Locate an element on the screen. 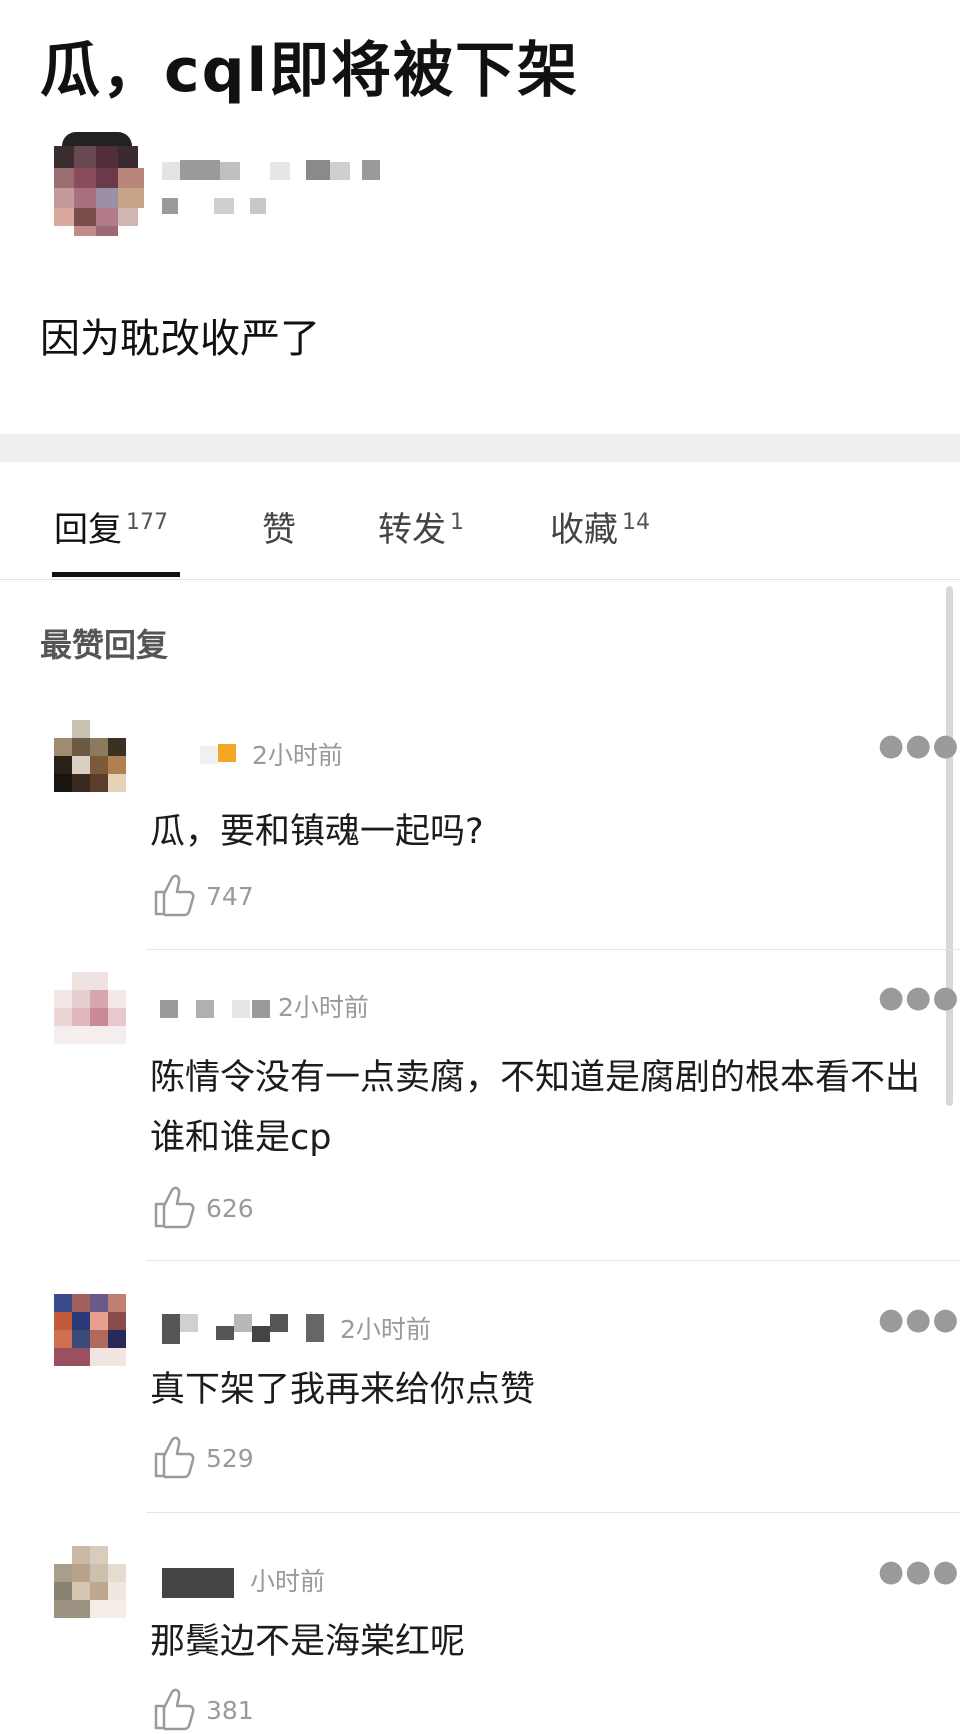 The height and width of the screenshot is (1734, 960). tab-count: 1 is located at coordinates (457, 522).